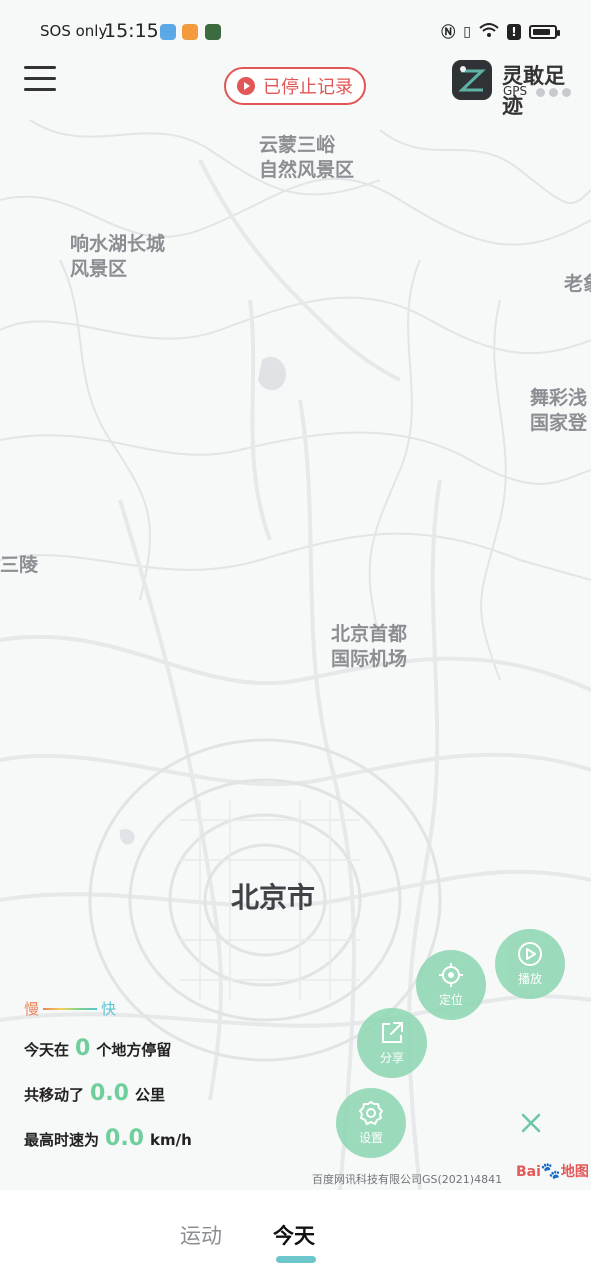 The image size is (591, 1280). Describe the element at coordinates (47, 1050) in the screenshot. I see `stat-stay-prefix: 今天在` at that location.